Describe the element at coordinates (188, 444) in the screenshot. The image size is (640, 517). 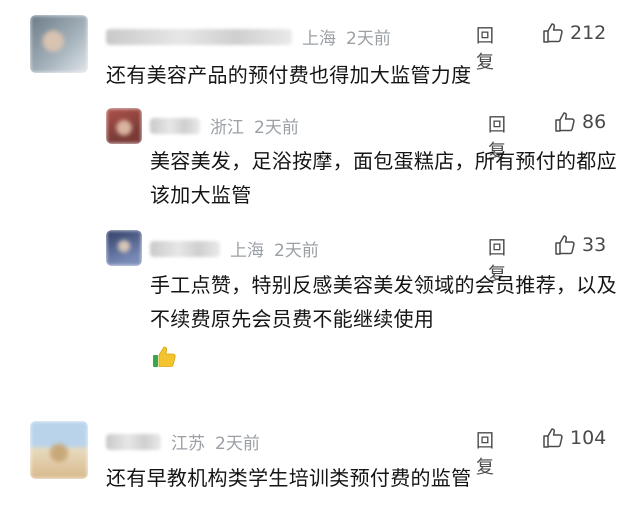
I see `location: 江苏` at that location.